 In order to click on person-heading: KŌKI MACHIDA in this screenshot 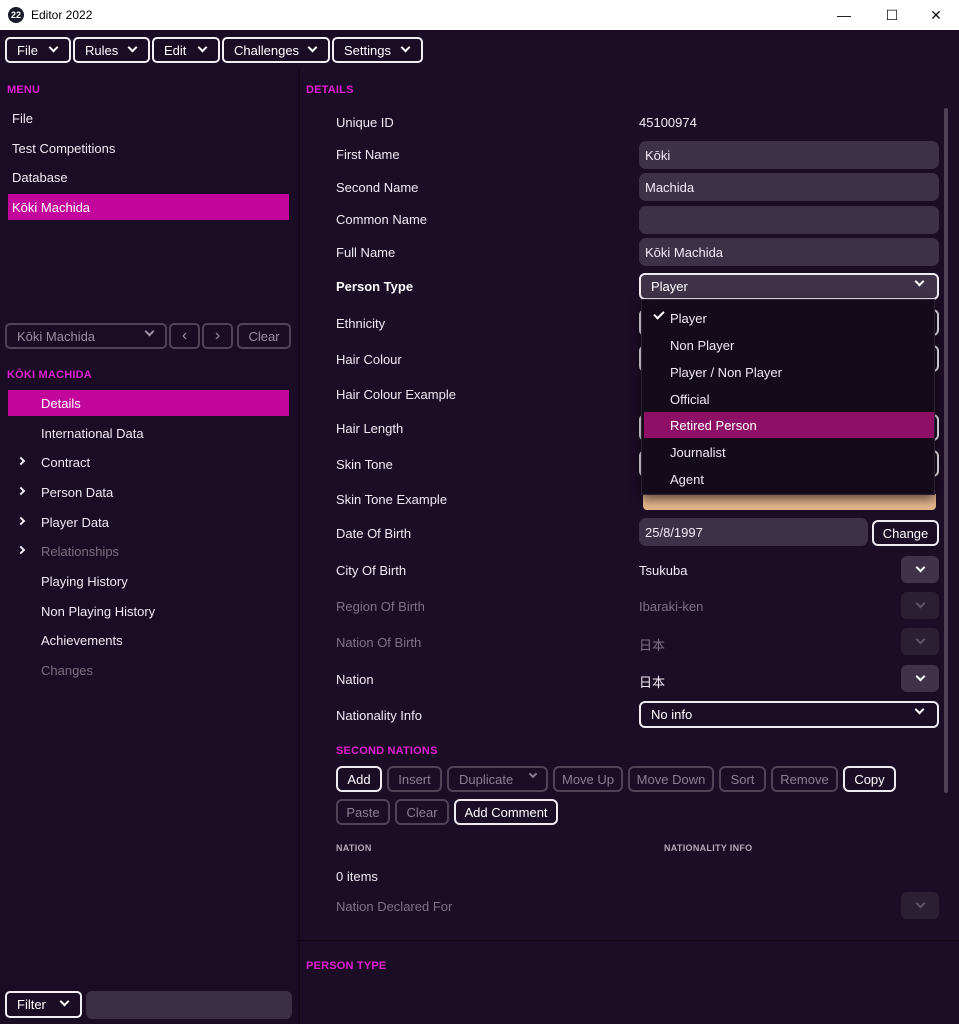, I will do `click(49, 375)`.